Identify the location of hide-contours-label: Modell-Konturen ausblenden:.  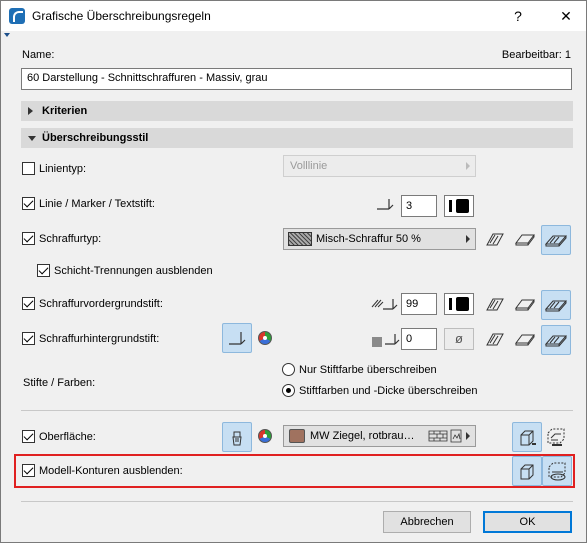
(111, 471).